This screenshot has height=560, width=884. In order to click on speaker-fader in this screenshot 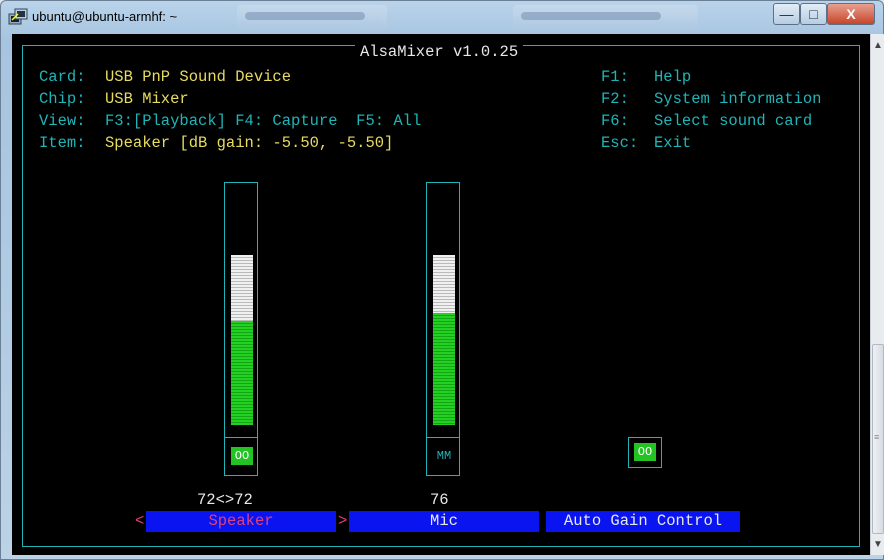, I will do `click(241, 310)`.